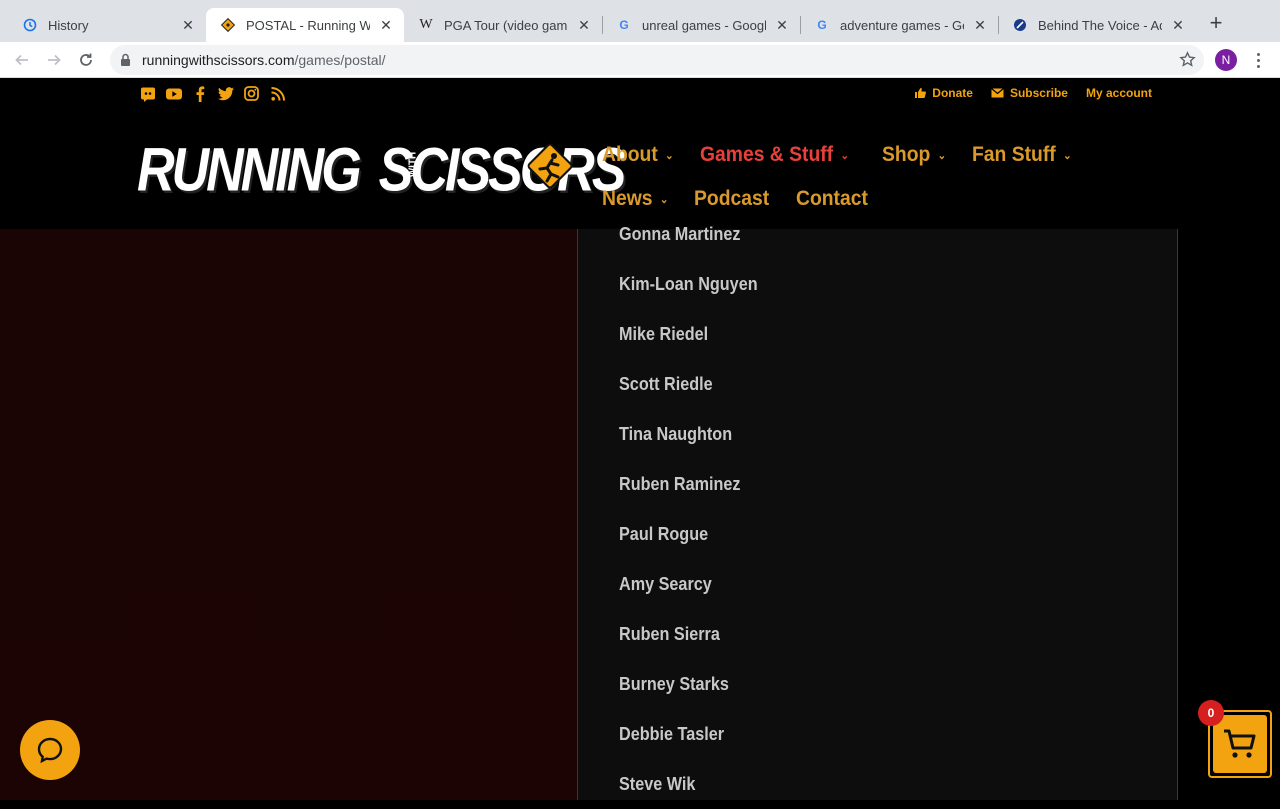 The height and width of the screenshot is (809, 1280). Describe the element at coordinates (173, 93) in the screenshot. I see `youtube-icon` at that location.